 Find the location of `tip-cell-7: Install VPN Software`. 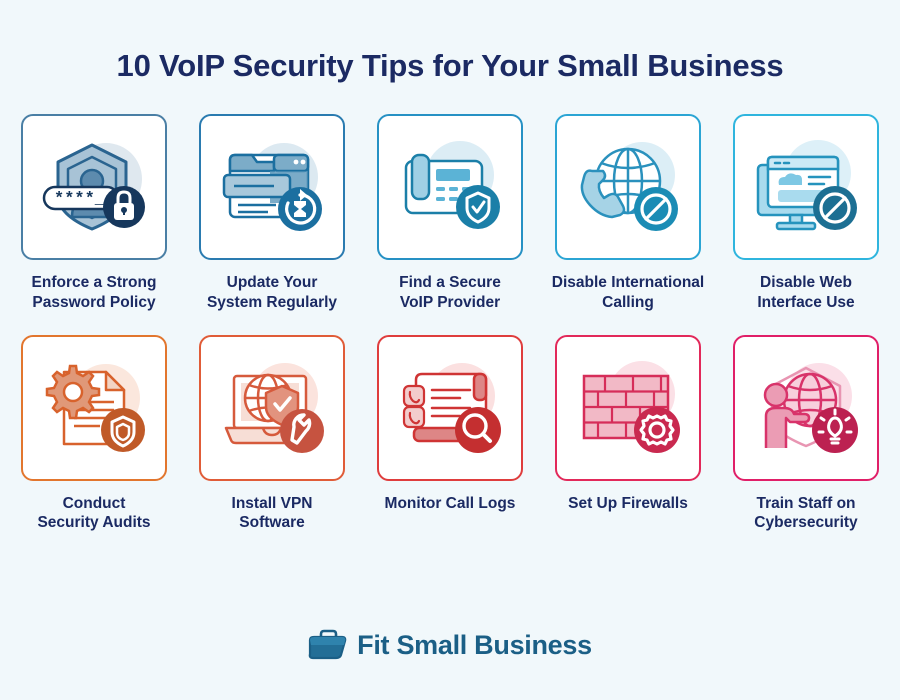

tip-cell-7: Install VPN Software is located at coordinates (272, 434).